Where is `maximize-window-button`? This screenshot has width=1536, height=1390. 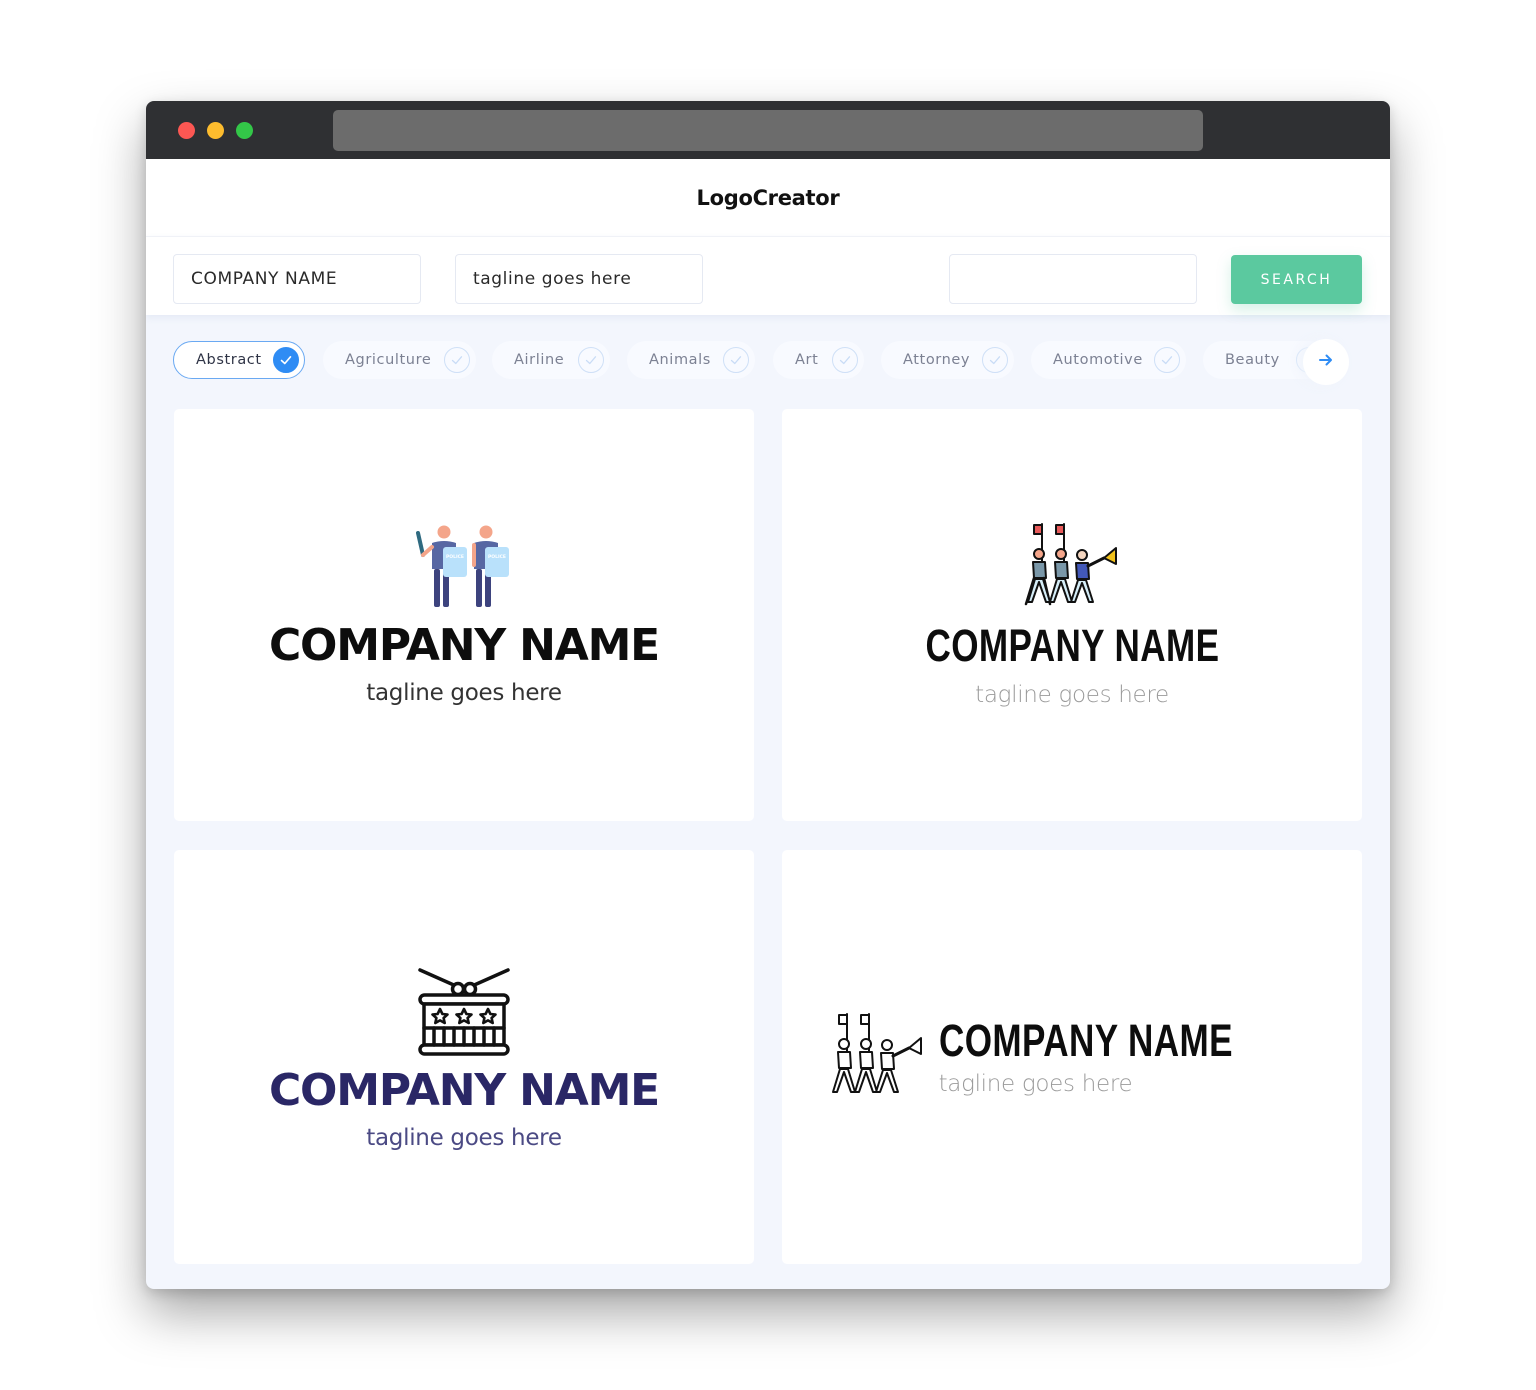
maximize-window-button is located at coordinates (244, 130).